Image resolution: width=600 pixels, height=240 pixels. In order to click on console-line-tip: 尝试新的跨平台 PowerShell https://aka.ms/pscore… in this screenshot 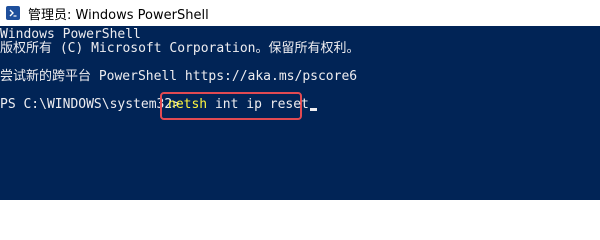, I will do `click(179, 76)`.